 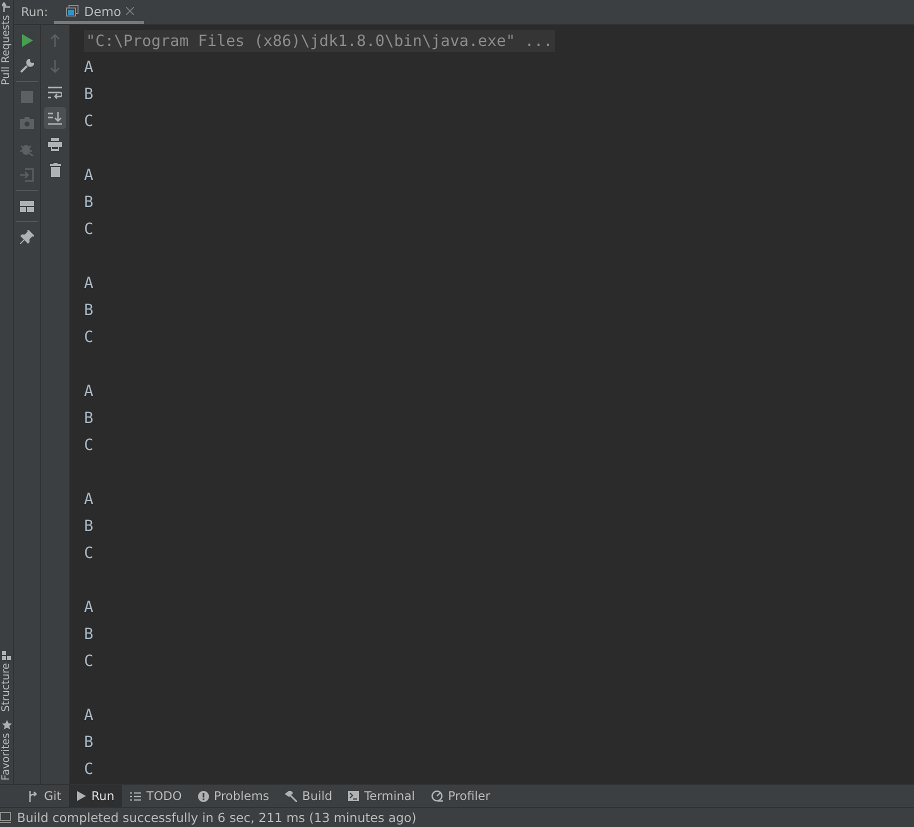 I want to click on star-icon, so click(x=7, y=725).